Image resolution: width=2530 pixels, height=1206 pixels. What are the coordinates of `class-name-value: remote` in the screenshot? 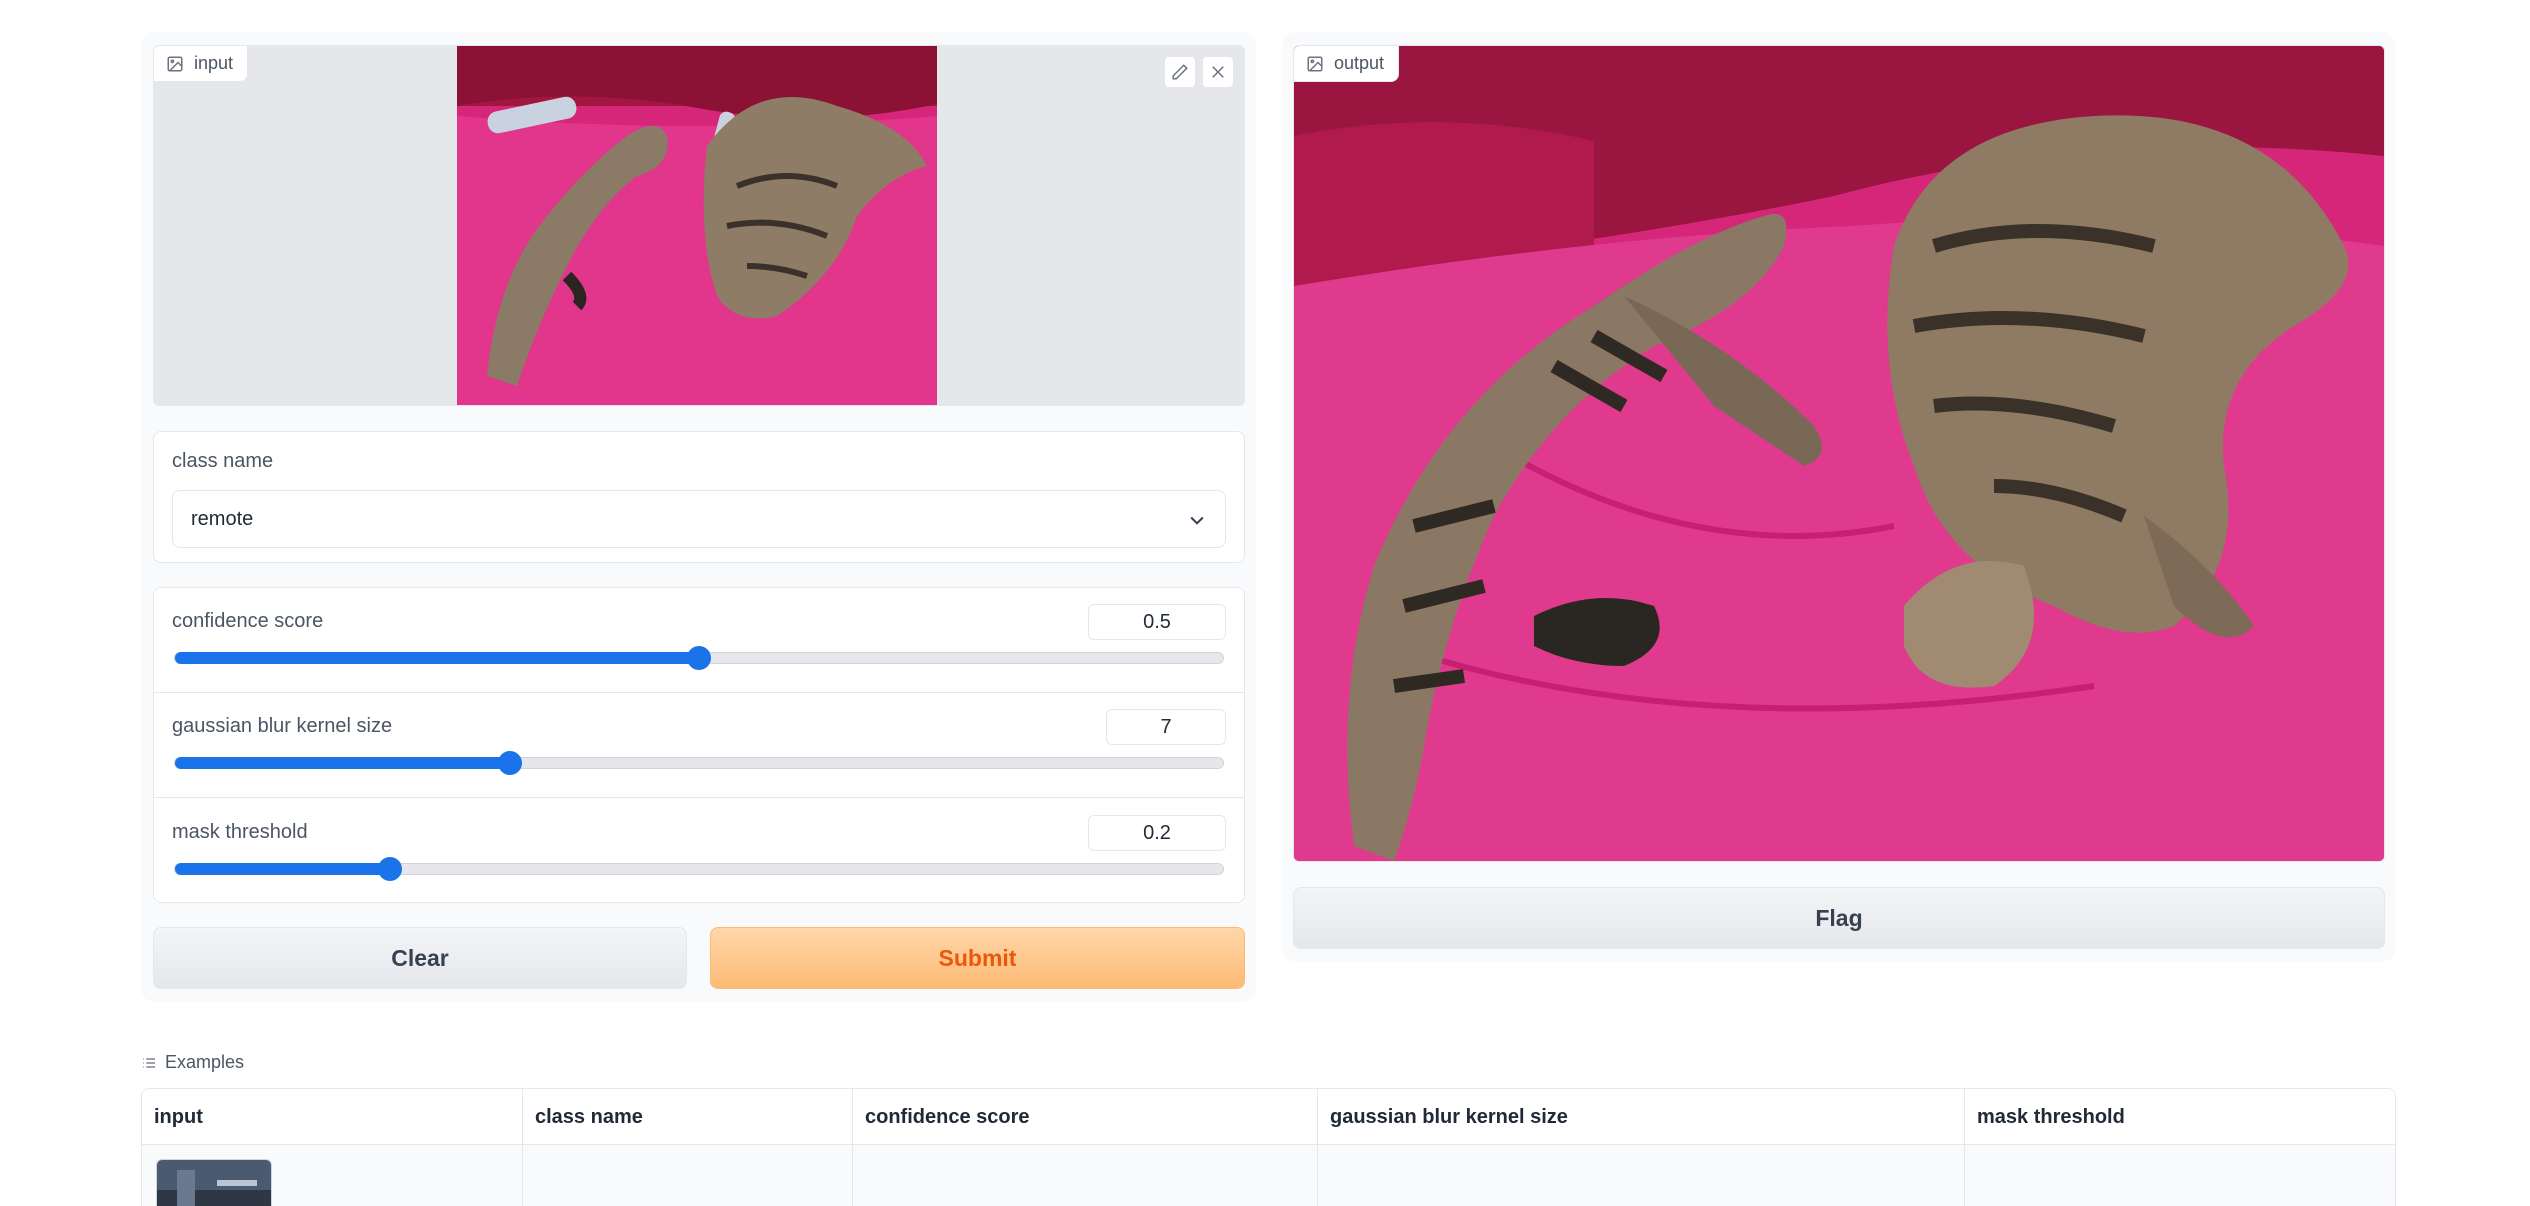 It's located at (222, 518).